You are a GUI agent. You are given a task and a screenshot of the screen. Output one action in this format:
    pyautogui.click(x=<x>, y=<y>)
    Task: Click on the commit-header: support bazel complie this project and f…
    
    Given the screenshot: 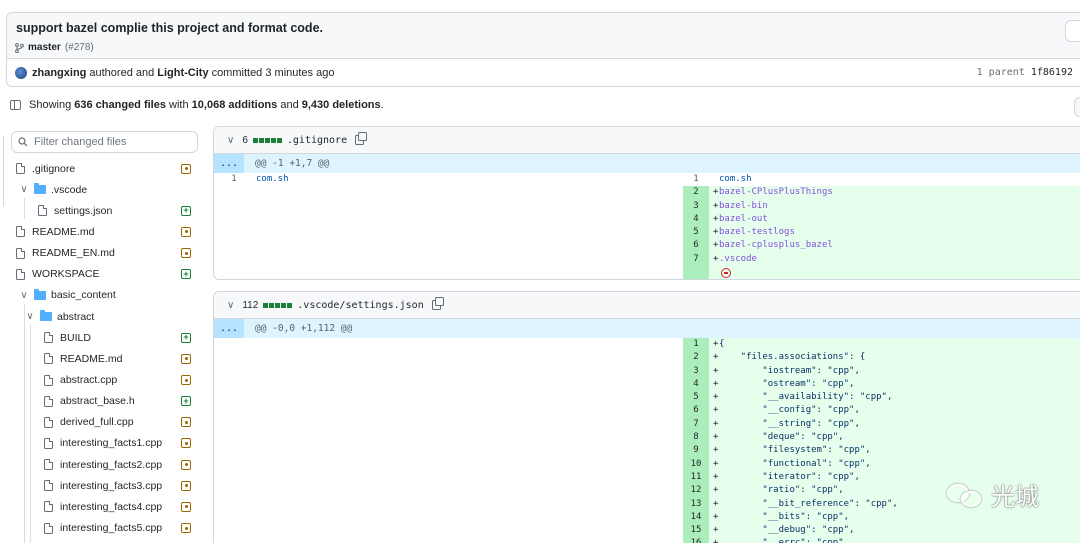 What is the action you would take?
    pyautogui.click(x=543, y=49)
    